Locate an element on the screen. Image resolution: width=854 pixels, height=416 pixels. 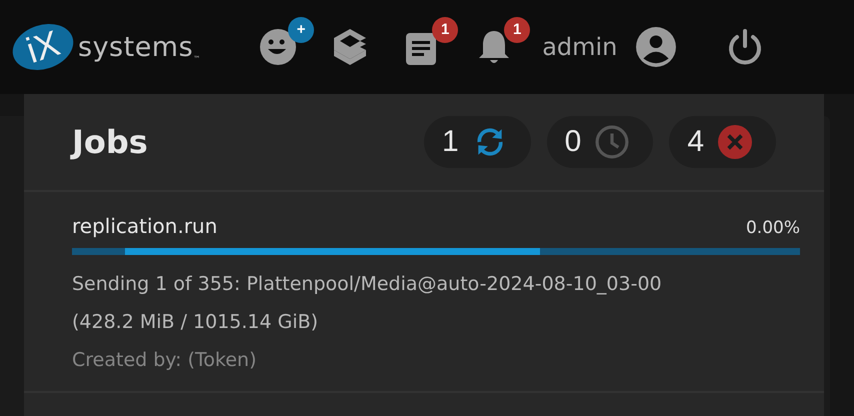
bell-button: 1 is located at coordinates (502, 42).